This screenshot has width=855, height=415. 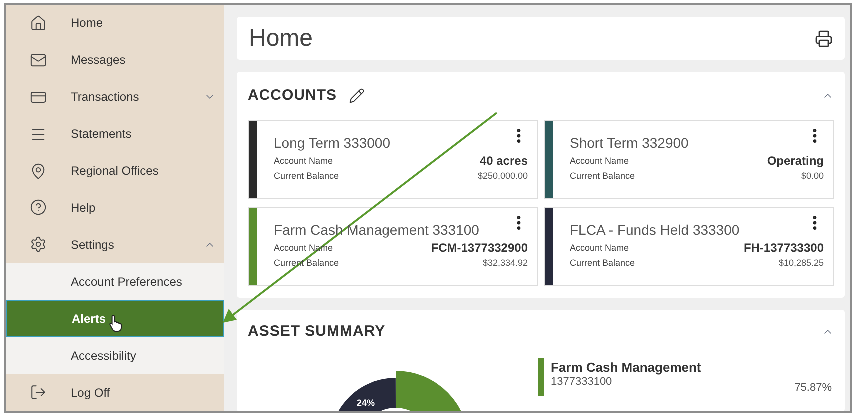 What do you see at coordinates (377, 230) in the screenshot?
I see `account-title: Farm Cash Management 333100` at bounding box center [377, 230].